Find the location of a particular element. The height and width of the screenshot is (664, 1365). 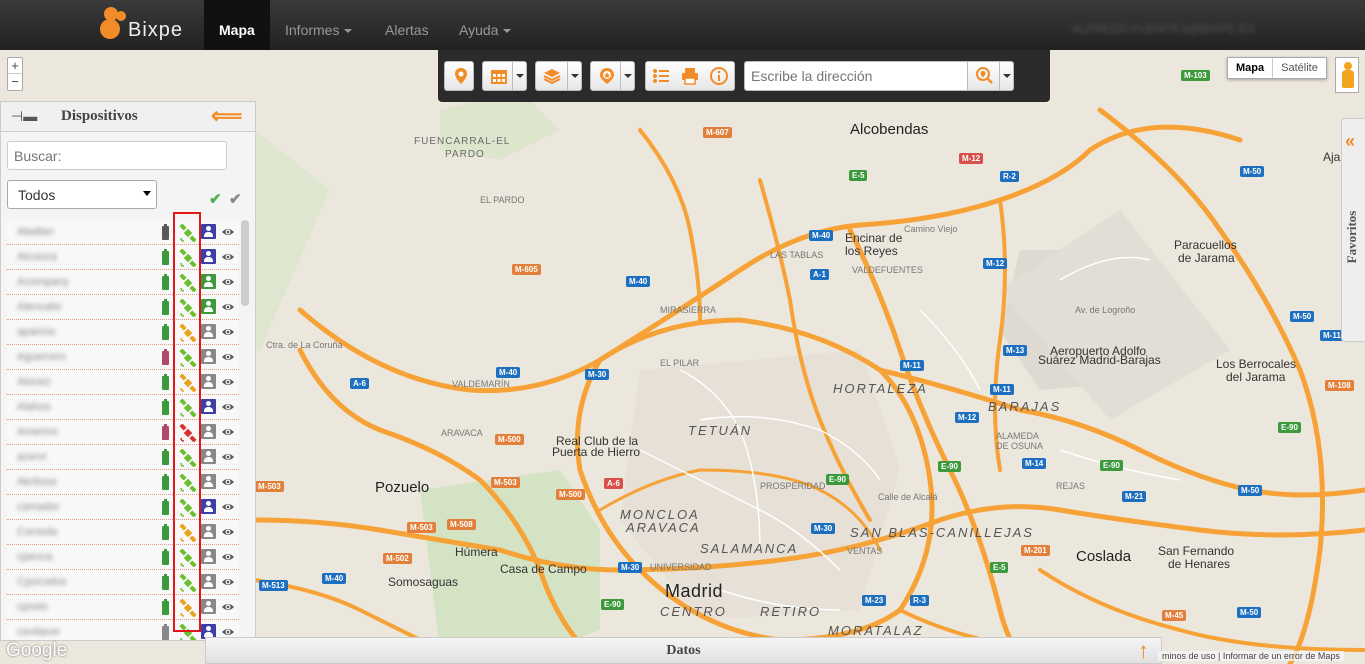

list-icon is located at coordinates (661, 76).